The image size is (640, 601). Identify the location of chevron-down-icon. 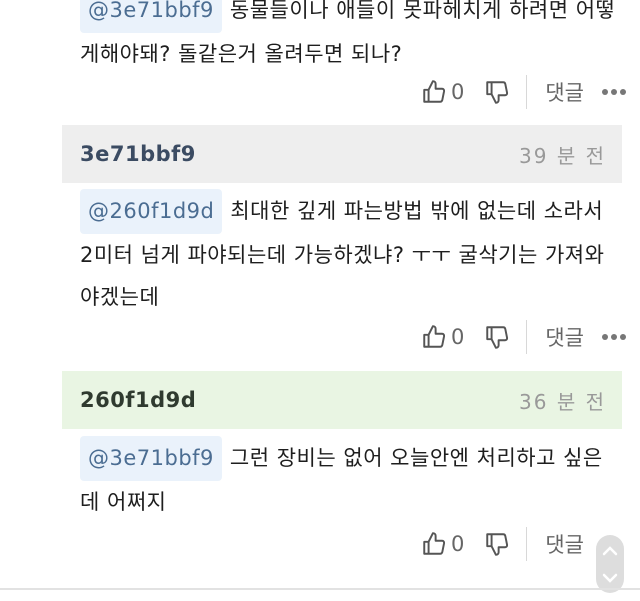
(610, 577).